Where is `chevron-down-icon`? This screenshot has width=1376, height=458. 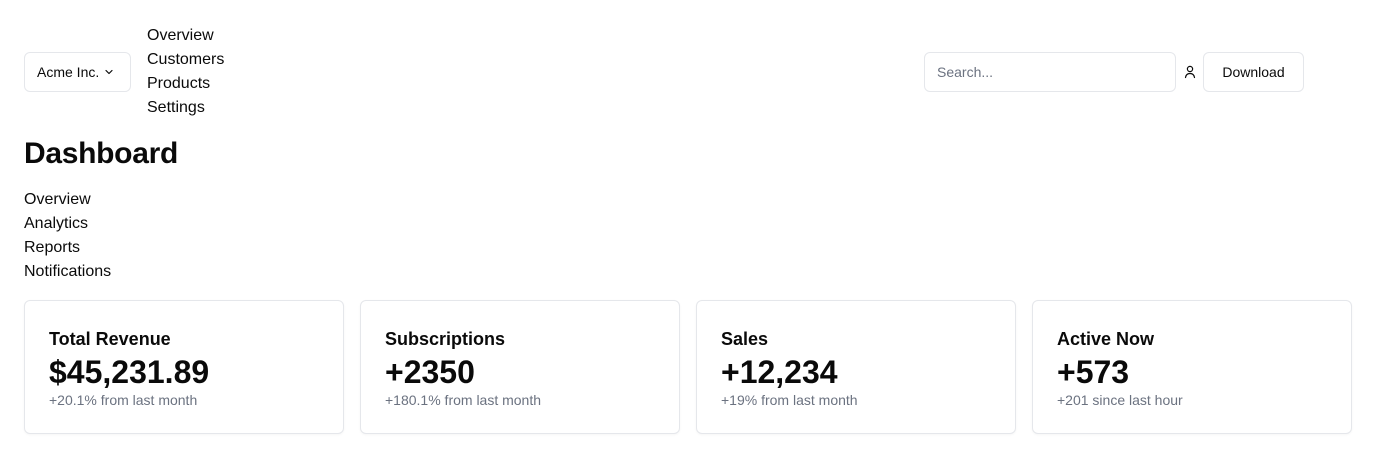
chevron-down-icon is located at coordinates (109, 72).